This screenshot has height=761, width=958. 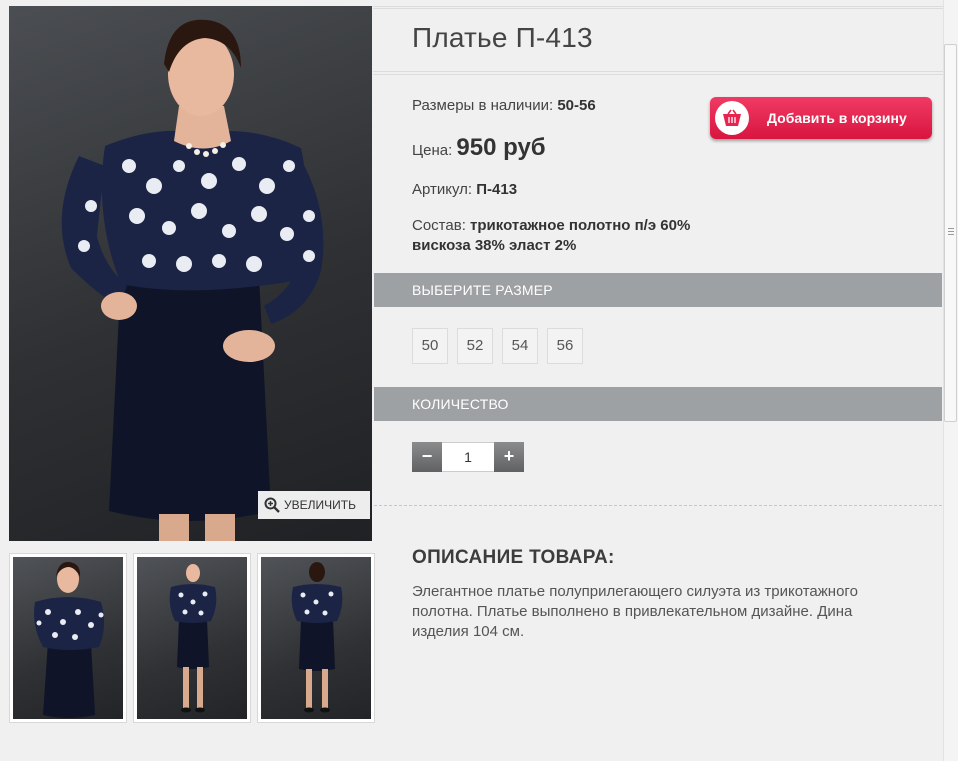 I want to click on price-label: Цена:, so click(x=432, y=150).